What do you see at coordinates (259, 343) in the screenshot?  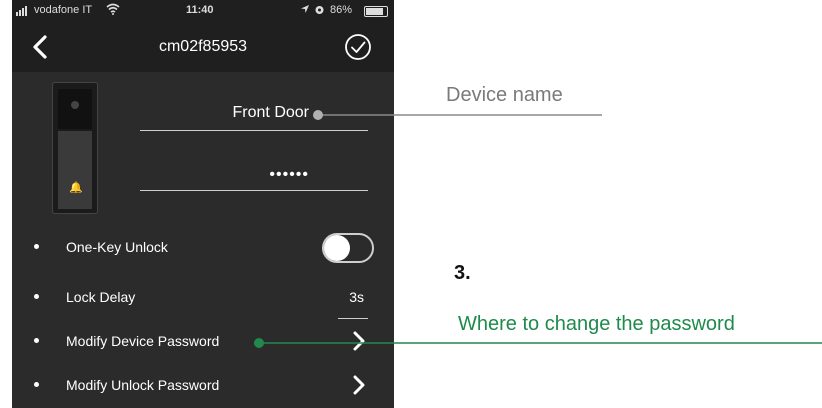 I see `password-leader-dot` at bounding box center [259, 343].